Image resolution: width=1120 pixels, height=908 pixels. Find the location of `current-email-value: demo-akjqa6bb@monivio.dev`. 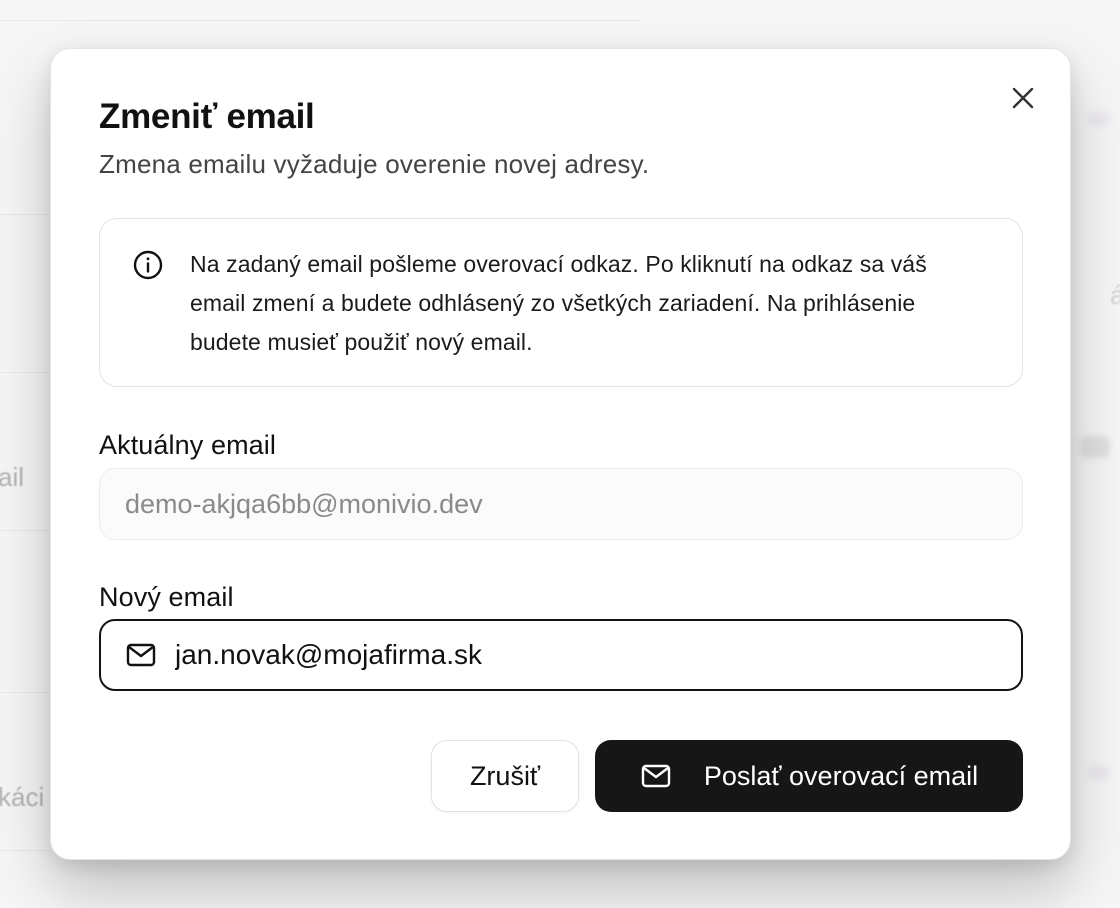

current-email-value: demo-akjqa6bb@monivio.dev is located at coordinates (304, 503).